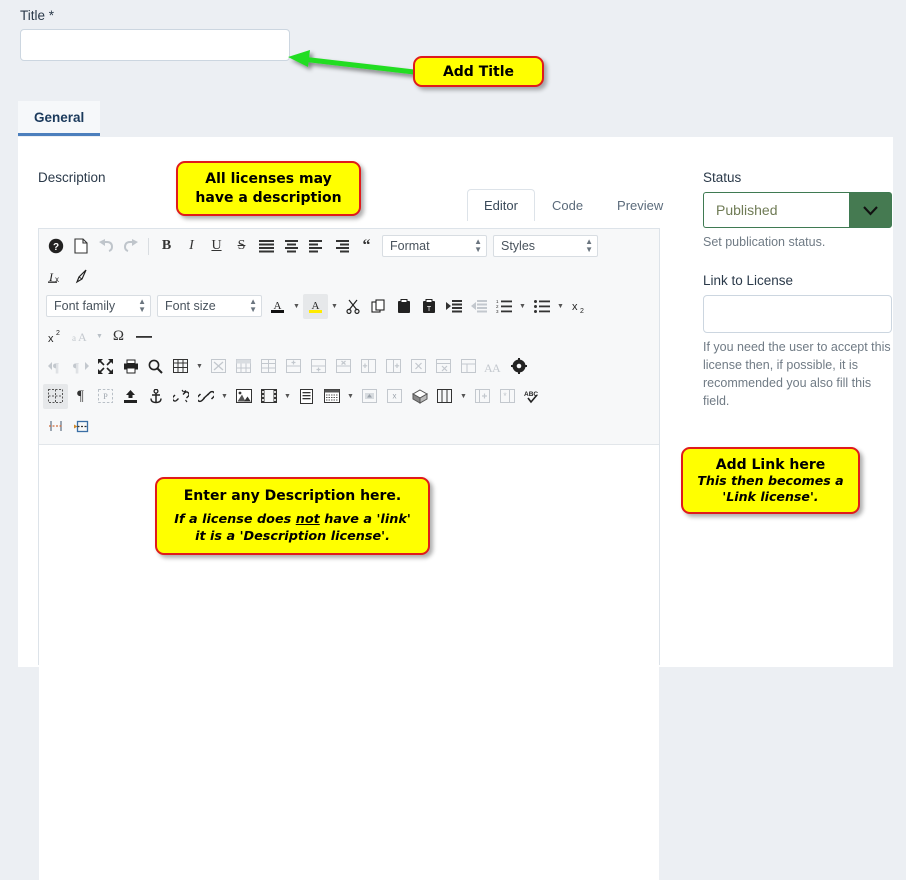  Describe the element at coordinates (105, 366) in the screenshot. I see `fullscreen-icon` at that location.